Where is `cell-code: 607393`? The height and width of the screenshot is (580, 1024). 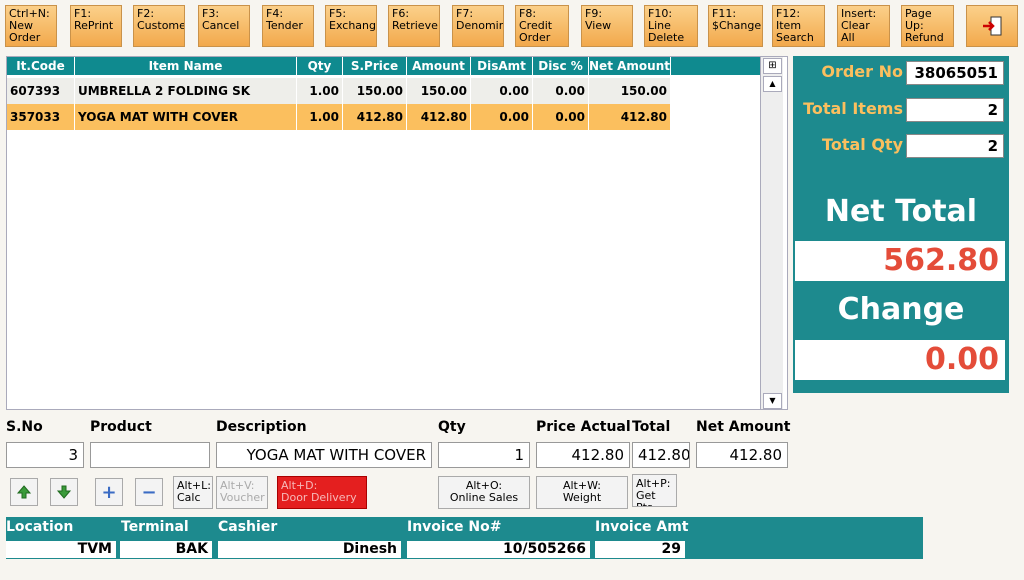 cell-code: 607393 is located at coordinates (41, 91).